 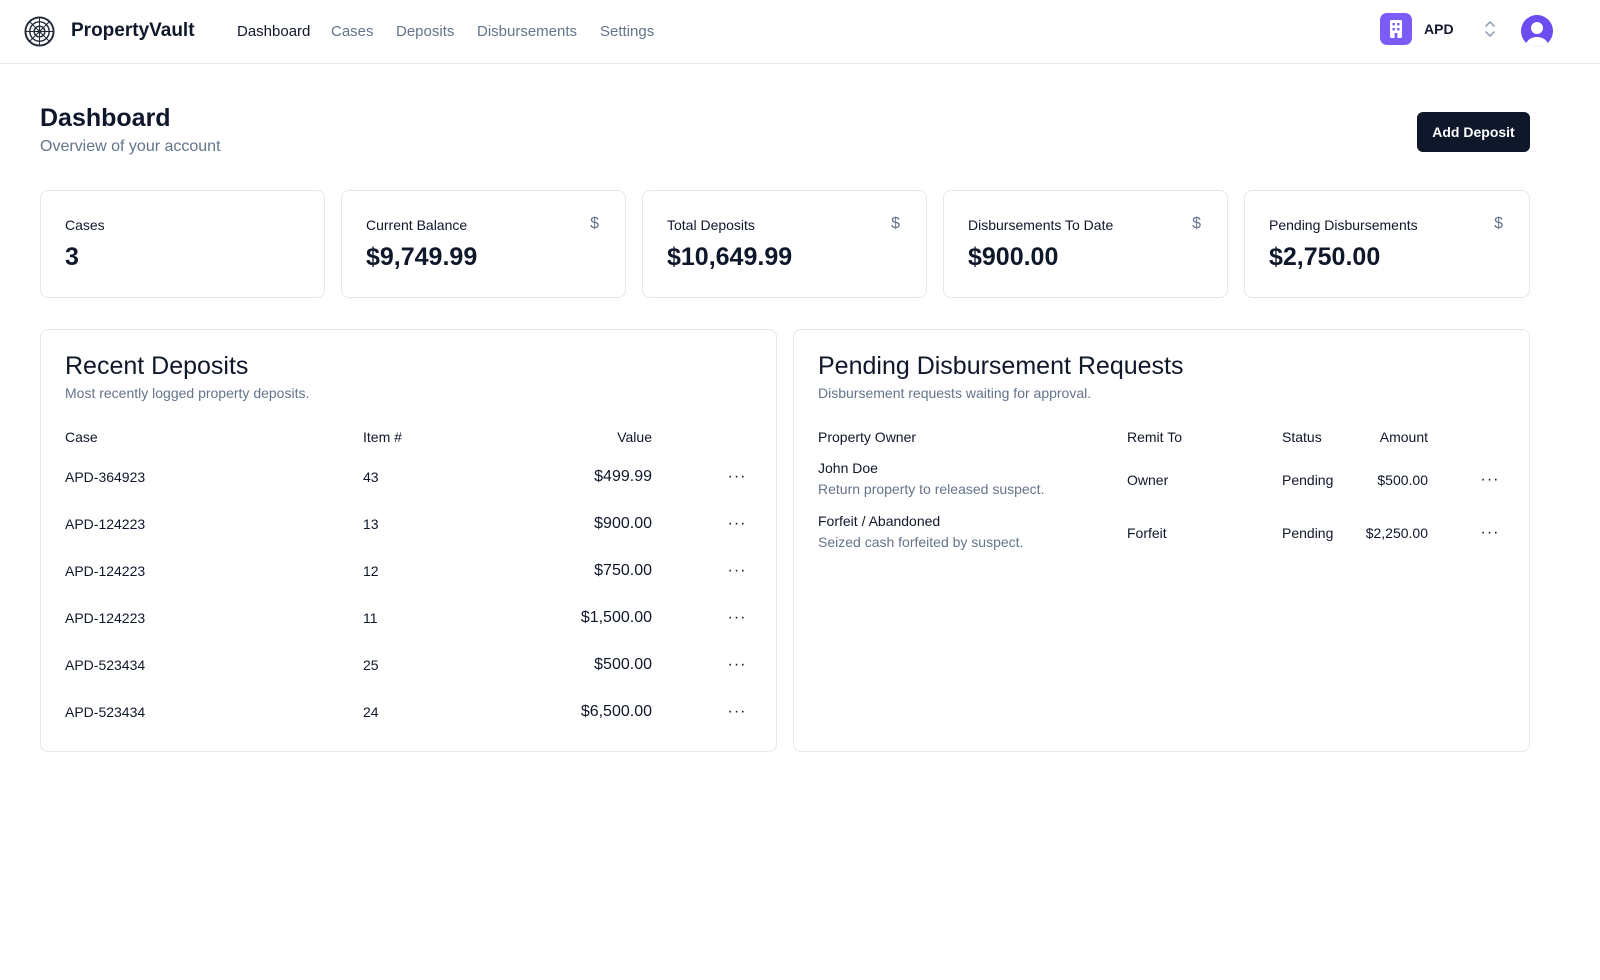 I want to click on column-header-amount: Amount, so click(x=1404, y=437).